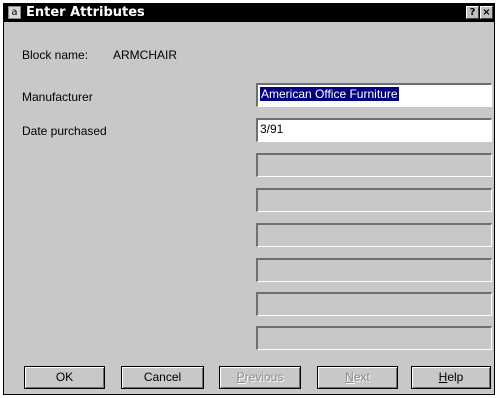 The width and height of the screenshot is (498, 398). Describe the element at coordinates (162, 377) in the screenshot. I see `cancel-button: Cancel` at that location.